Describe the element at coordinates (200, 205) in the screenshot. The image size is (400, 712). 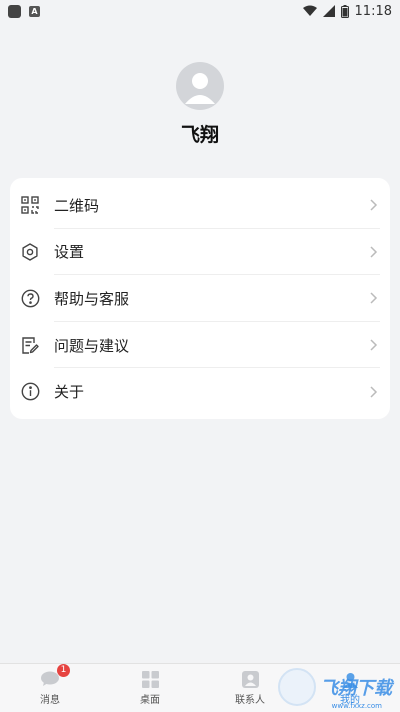
I see `menu-item-qr-code: 二维码` at that location.